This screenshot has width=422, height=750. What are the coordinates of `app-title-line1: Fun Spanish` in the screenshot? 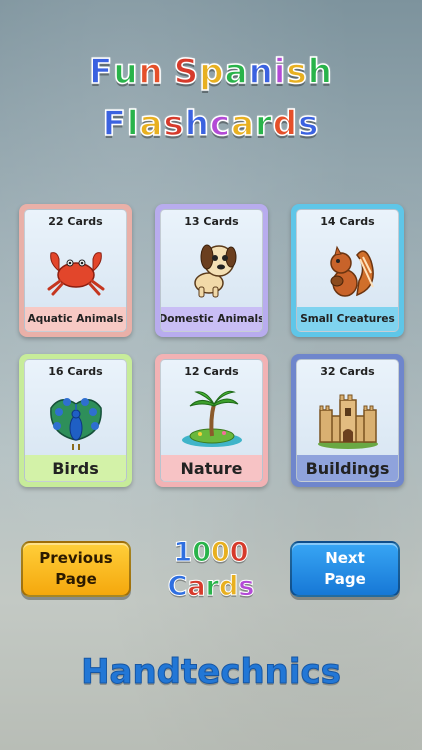 It's located at (211, 72).